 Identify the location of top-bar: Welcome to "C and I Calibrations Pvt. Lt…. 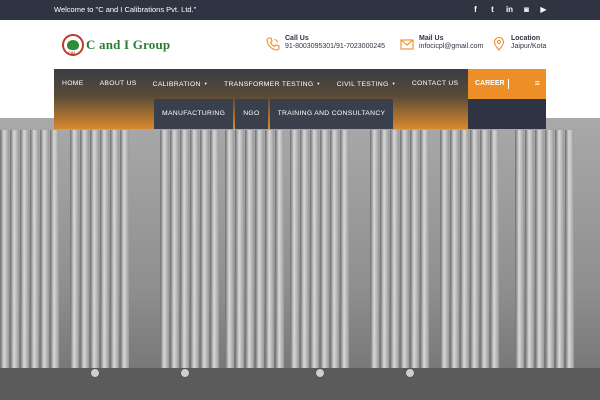
(300, 10).